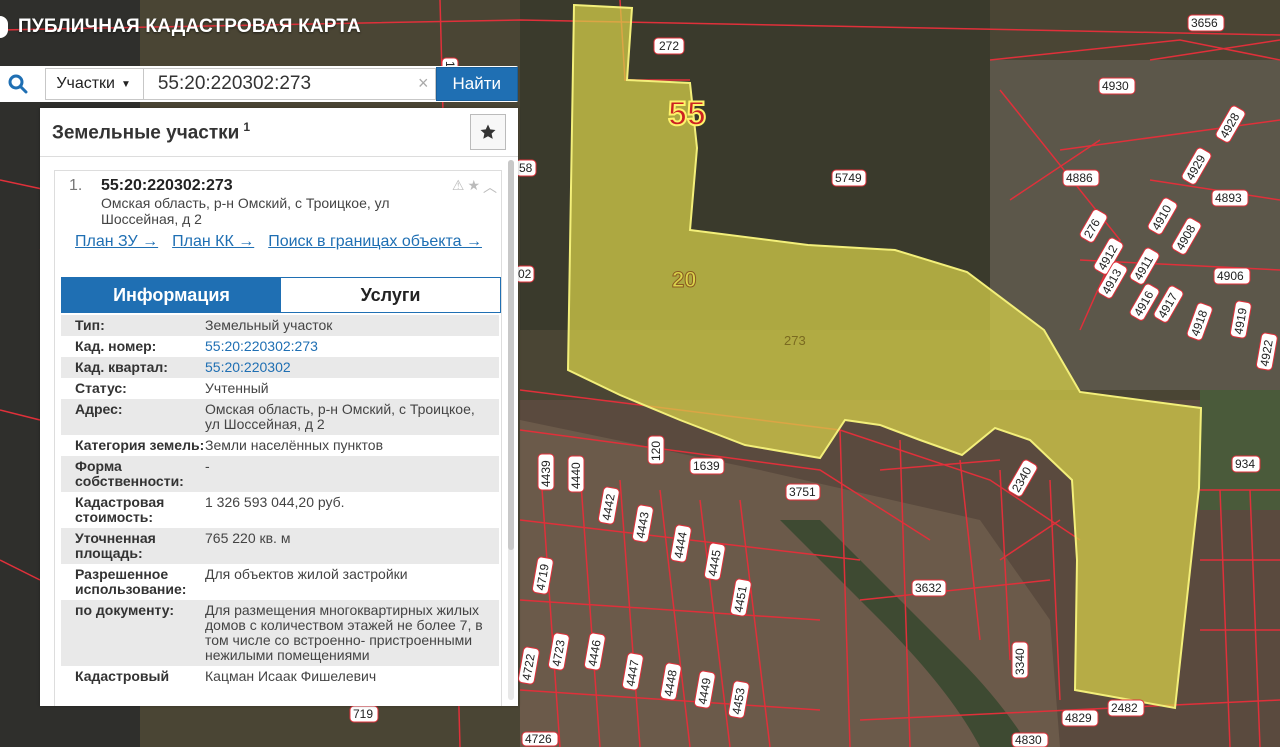  I want to click on label-02: 02, so click(525, 274).